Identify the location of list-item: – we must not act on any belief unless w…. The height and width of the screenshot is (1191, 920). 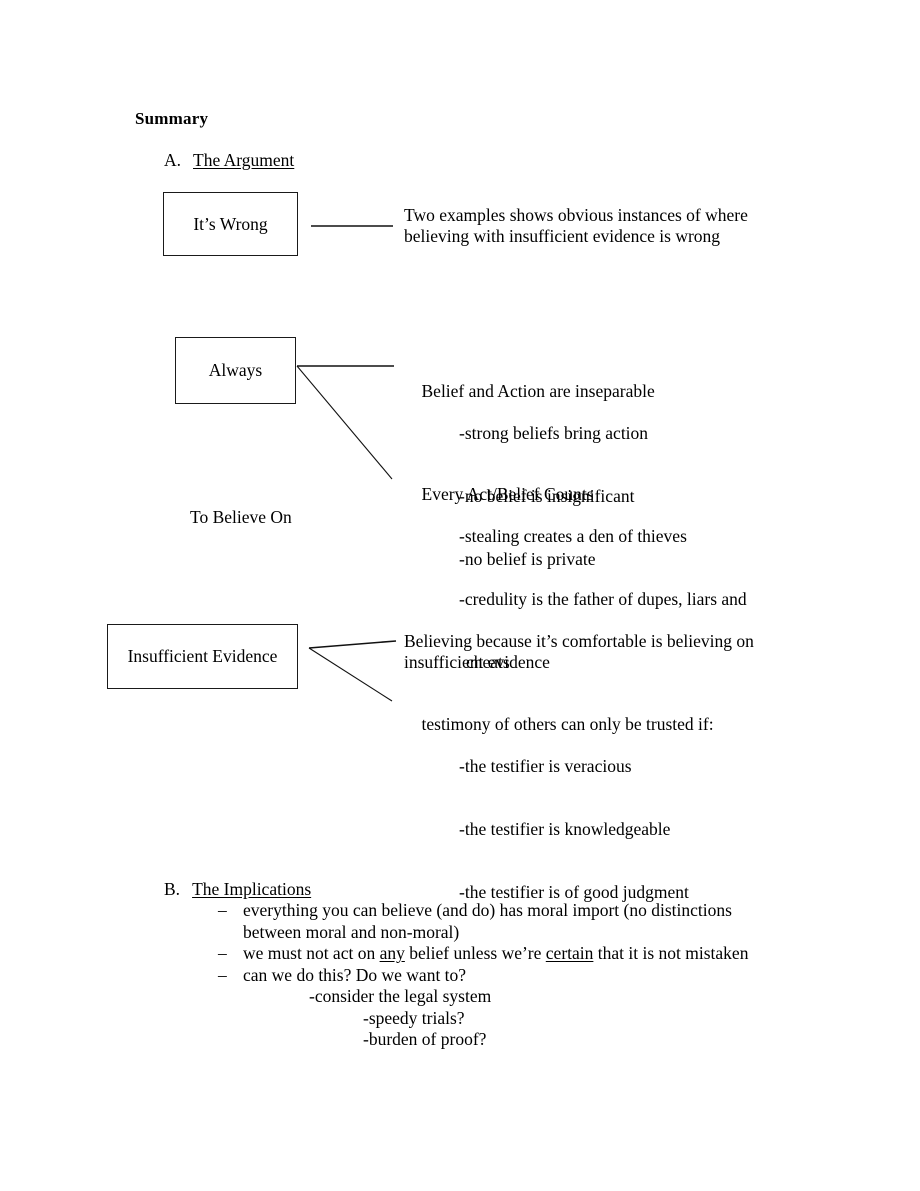
(498, 954).